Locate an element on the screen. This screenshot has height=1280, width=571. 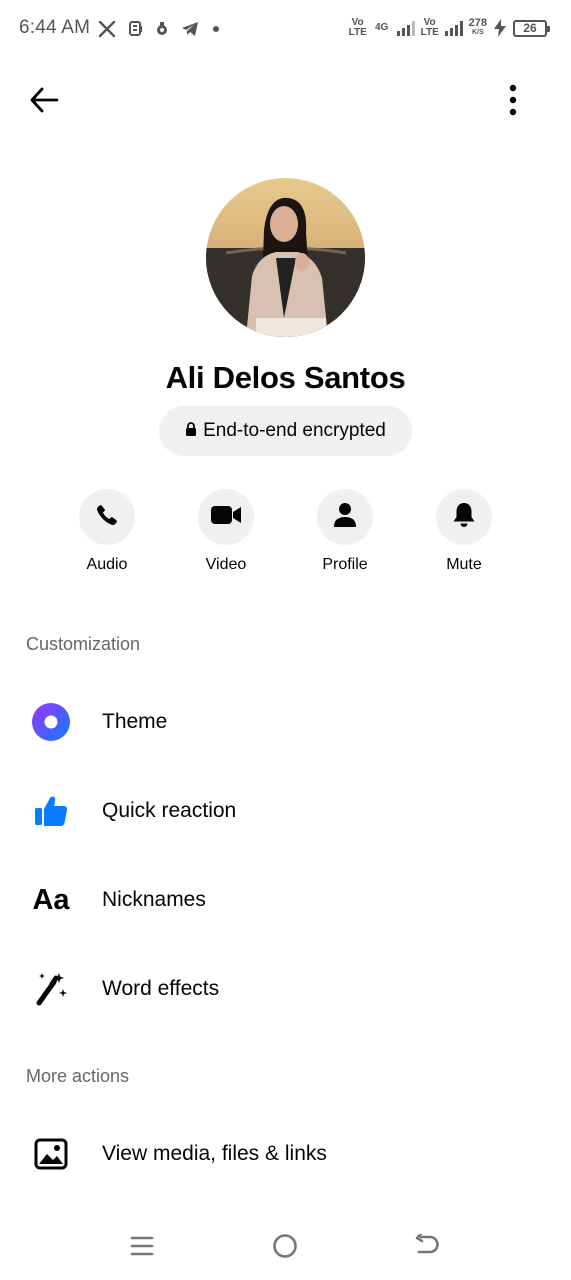
profile-button: Profile is located at coordinates (345, 531).